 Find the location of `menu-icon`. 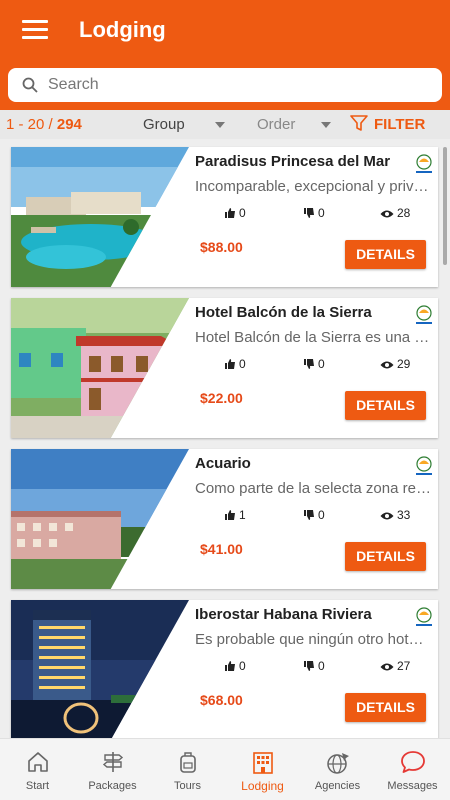

menu-icon is located at coordinates (35, 31).